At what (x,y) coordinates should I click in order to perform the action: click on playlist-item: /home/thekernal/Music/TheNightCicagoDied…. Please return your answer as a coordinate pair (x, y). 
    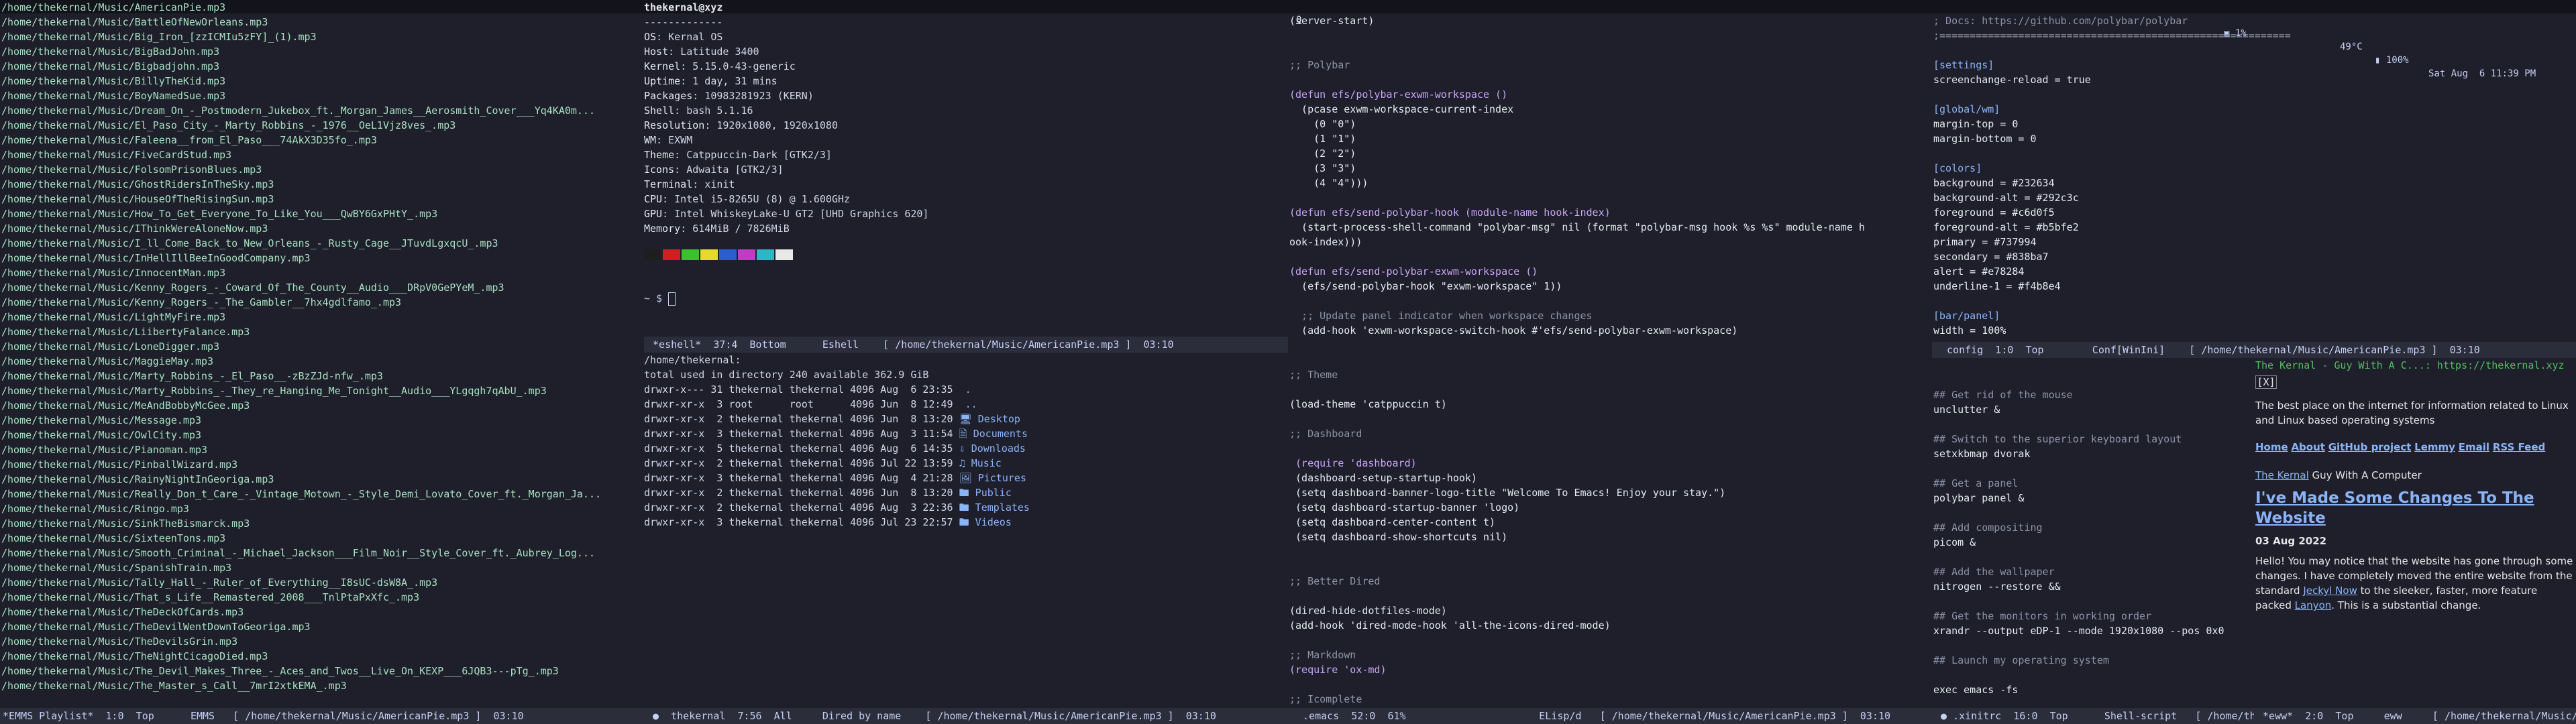
    Looking at the image, I should click on (322, 656).